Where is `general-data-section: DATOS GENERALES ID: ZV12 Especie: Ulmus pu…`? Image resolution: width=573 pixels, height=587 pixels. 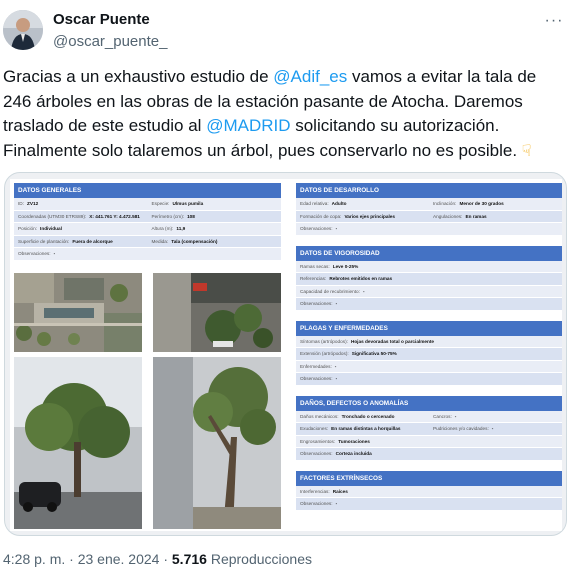 general-data-section: DATOS GENERALES ID: ZV12 Especie: Ulmus pu… is located at coordinates (147, 222).